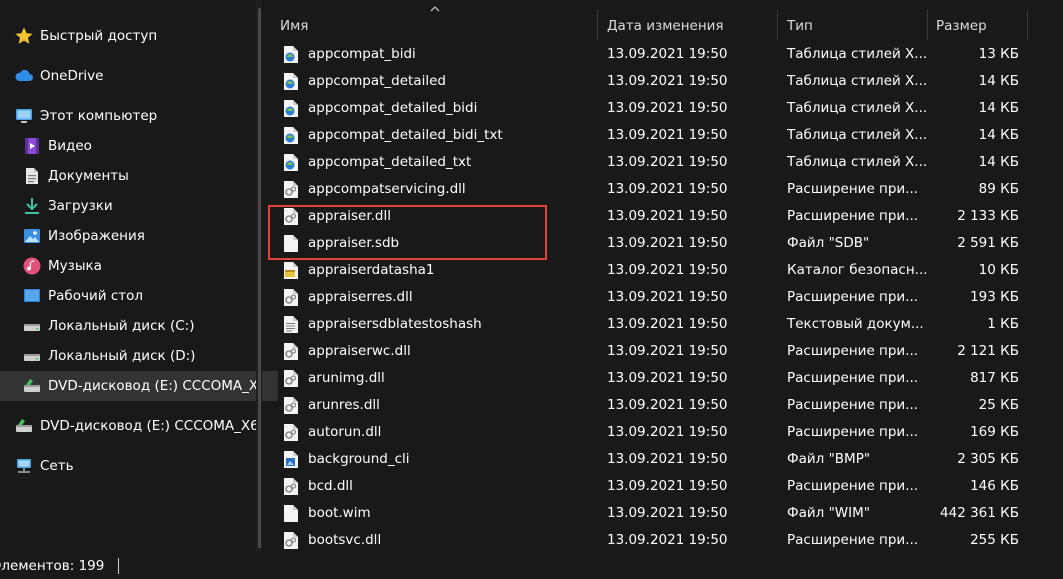 This screenshot has height=579, width=1063. What do you see at coordinates (994, 540) in the screenshot?
I see `file-size: 255 КБ` at bounding box center [994, 540].